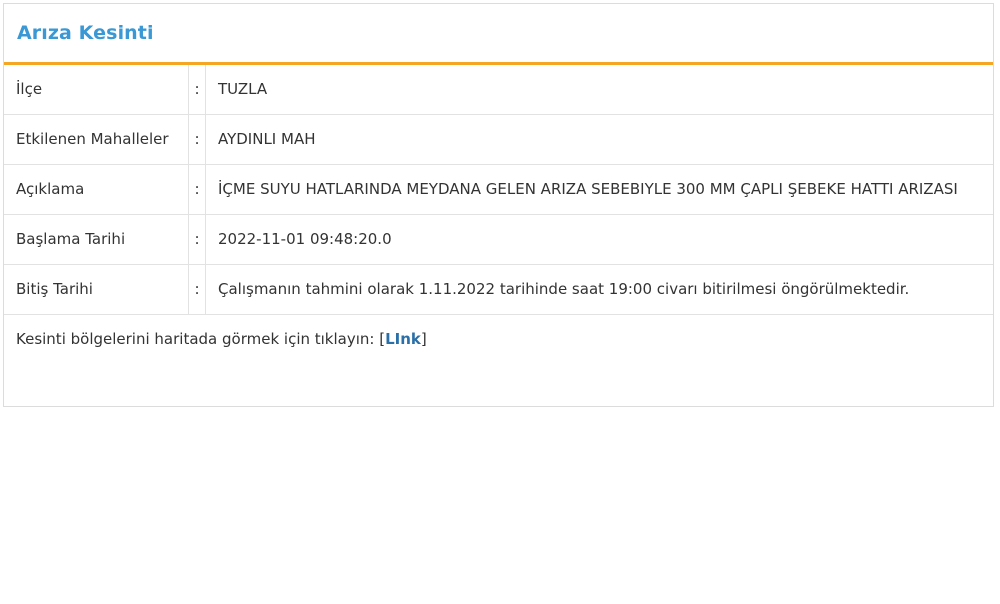 This screenshot has width=1000, height=604. Describe the element at coordinates (599, 239) in the screenshot. I see `row-value-start-date: 2022-11-01 09:48:20.0` at that location.